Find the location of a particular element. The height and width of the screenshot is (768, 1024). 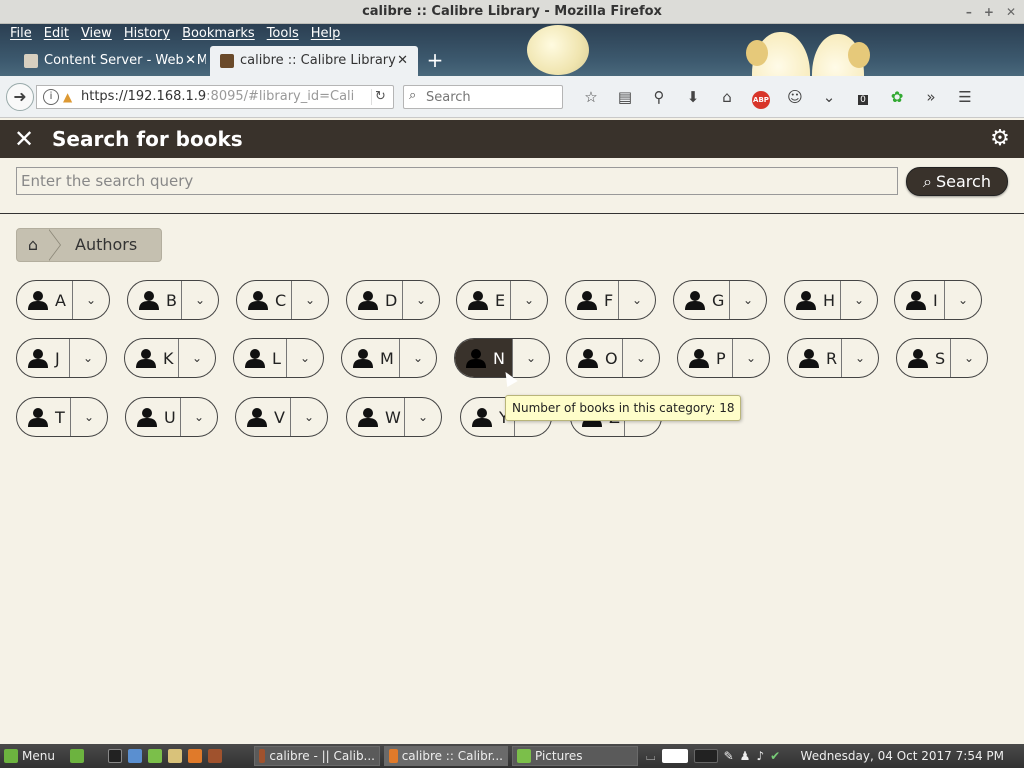

adblock-icon: ABP is located at coordinates (761, 97).